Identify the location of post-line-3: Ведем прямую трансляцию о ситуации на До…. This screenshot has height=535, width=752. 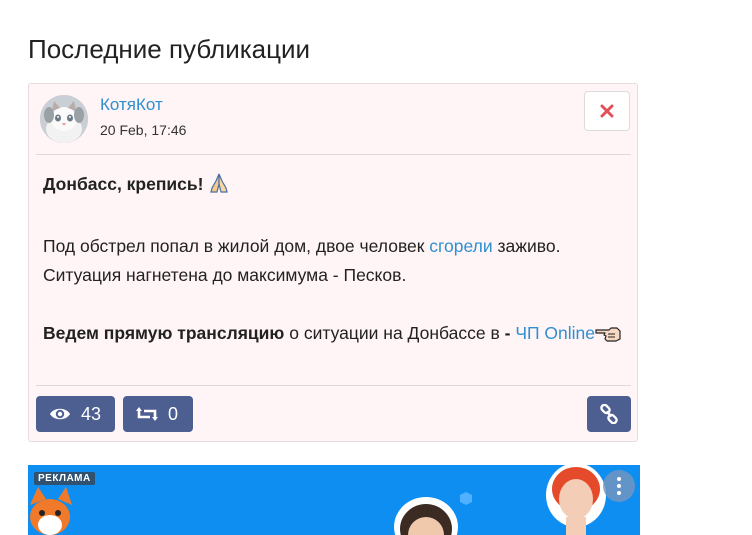
(333, 335).